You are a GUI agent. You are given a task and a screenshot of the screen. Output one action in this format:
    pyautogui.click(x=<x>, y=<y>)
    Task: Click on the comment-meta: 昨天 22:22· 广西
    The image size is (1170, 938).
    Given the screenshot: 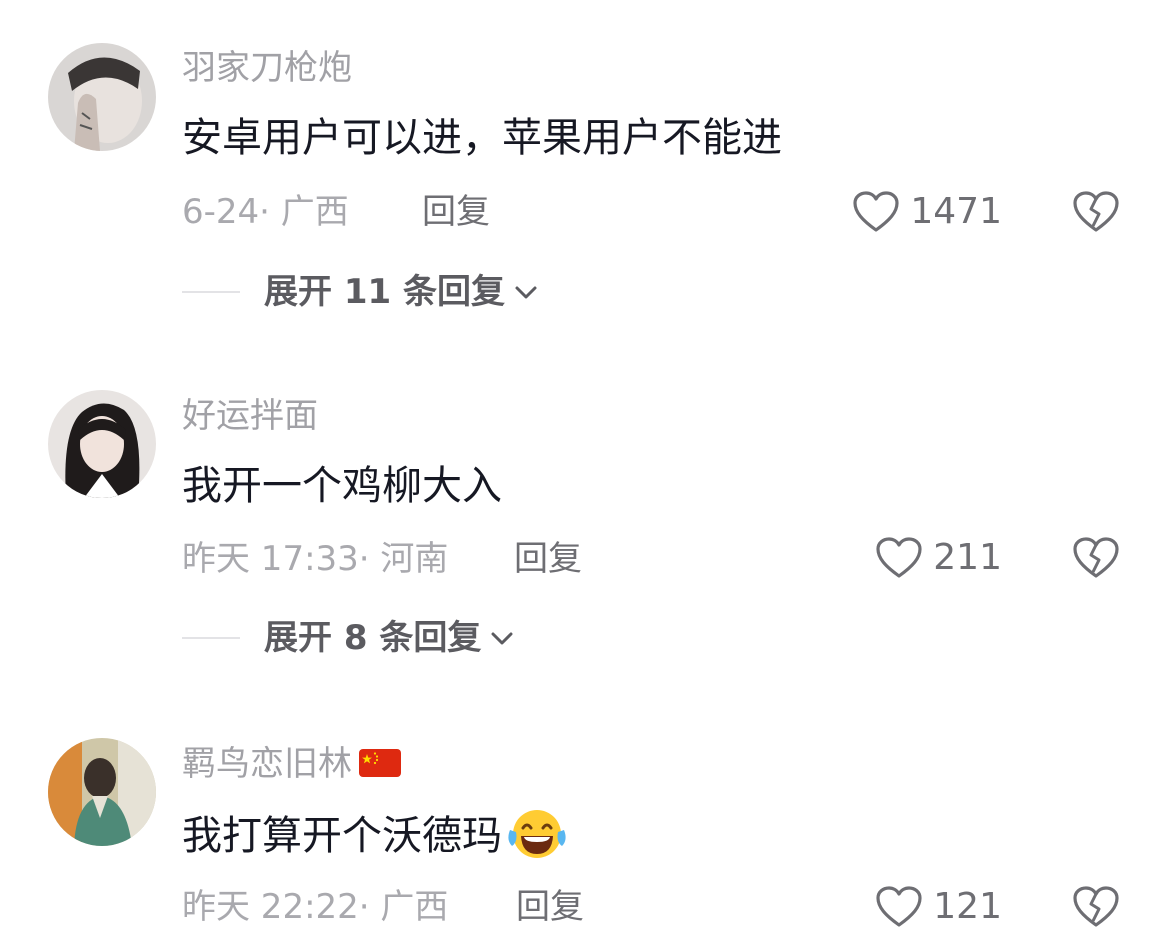 What is the action you would take?
    pyautogui.click(x=315, y=907)
    